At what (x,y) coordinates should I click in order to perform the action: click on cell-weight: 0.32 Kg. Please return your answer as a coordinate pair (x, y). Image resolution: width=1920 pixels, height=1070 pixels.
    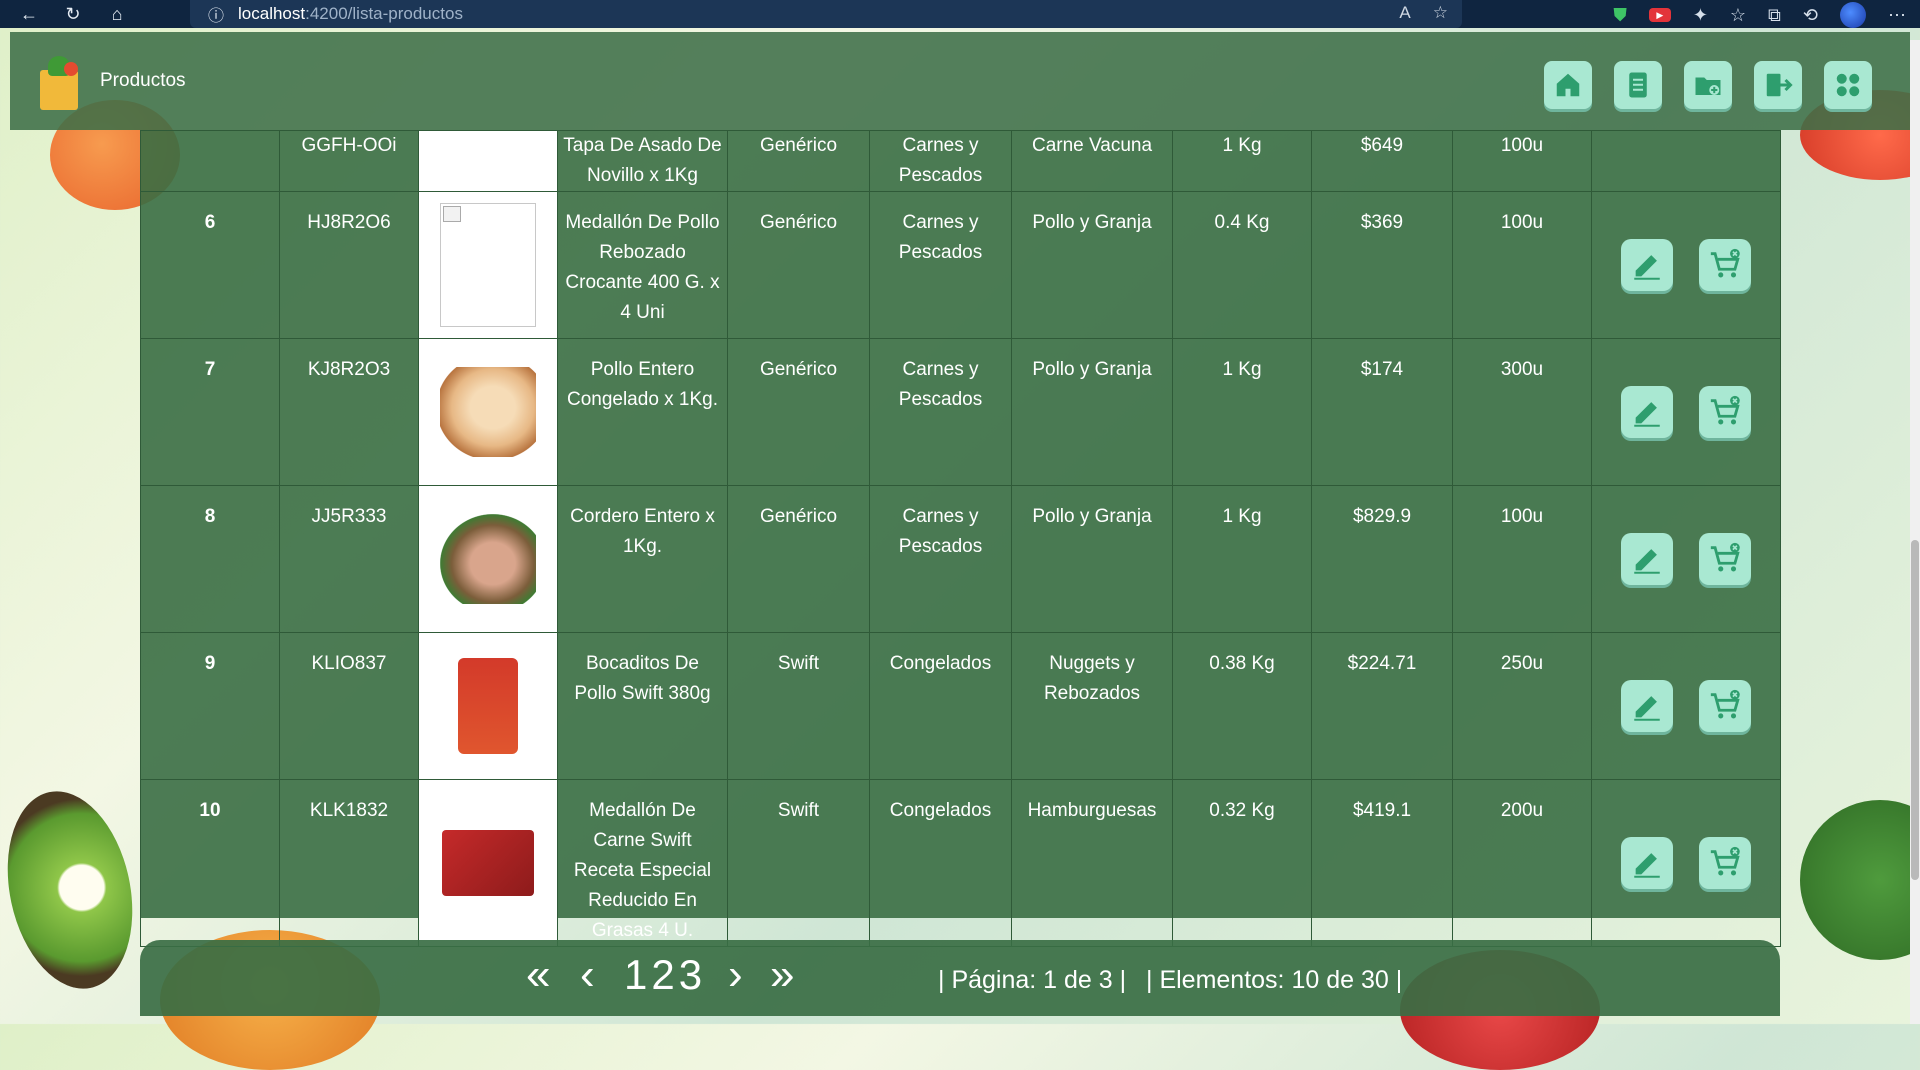
    Looking at the image, I should click on (1242, 863).